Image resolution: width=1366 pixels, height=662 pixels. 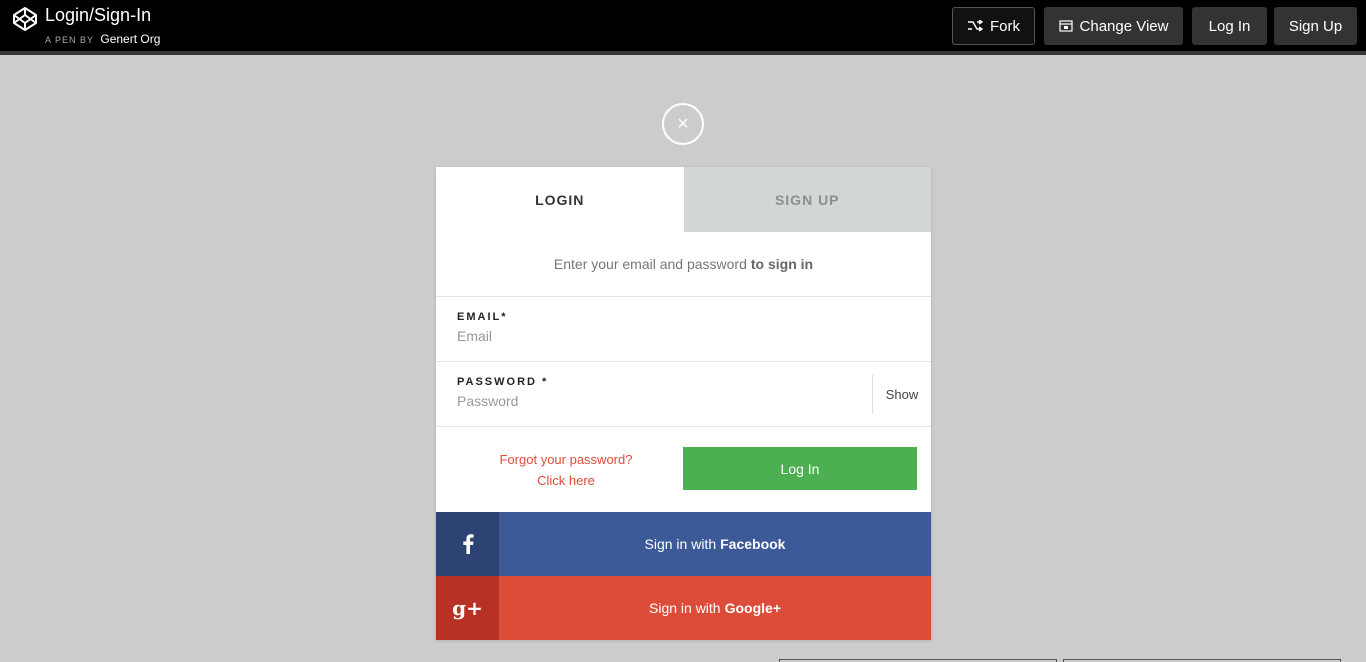 I want to click on fork-icon, so click(x=975, y=26).